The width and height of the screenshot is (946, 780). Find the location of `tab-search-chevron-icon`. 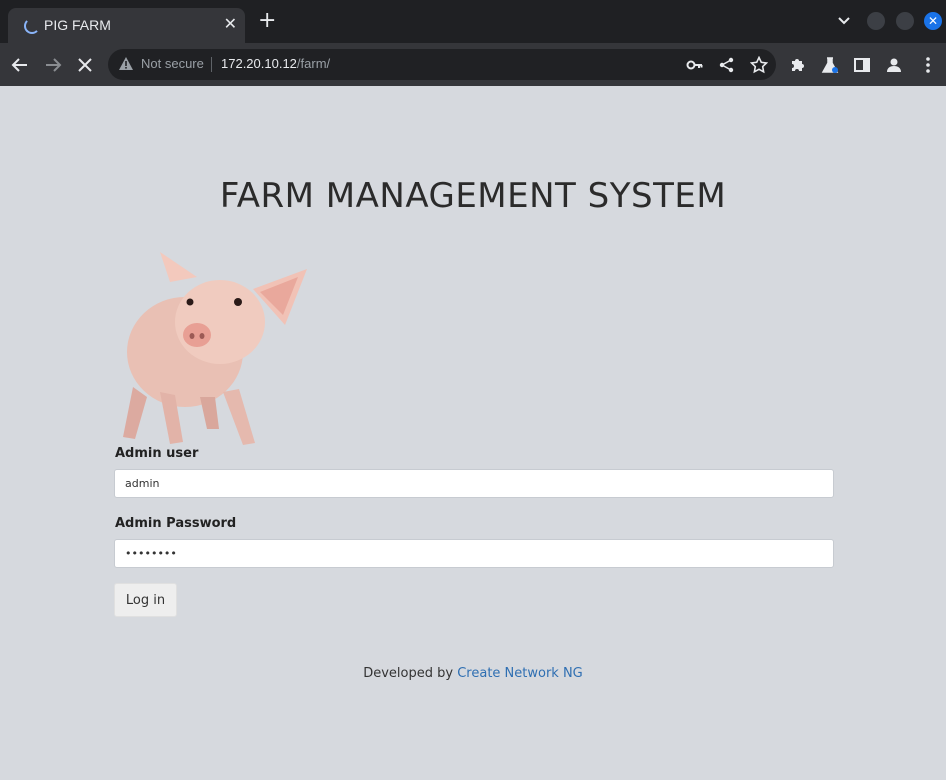

tab-search-chevron-icon is located at coordinates (844, 21).